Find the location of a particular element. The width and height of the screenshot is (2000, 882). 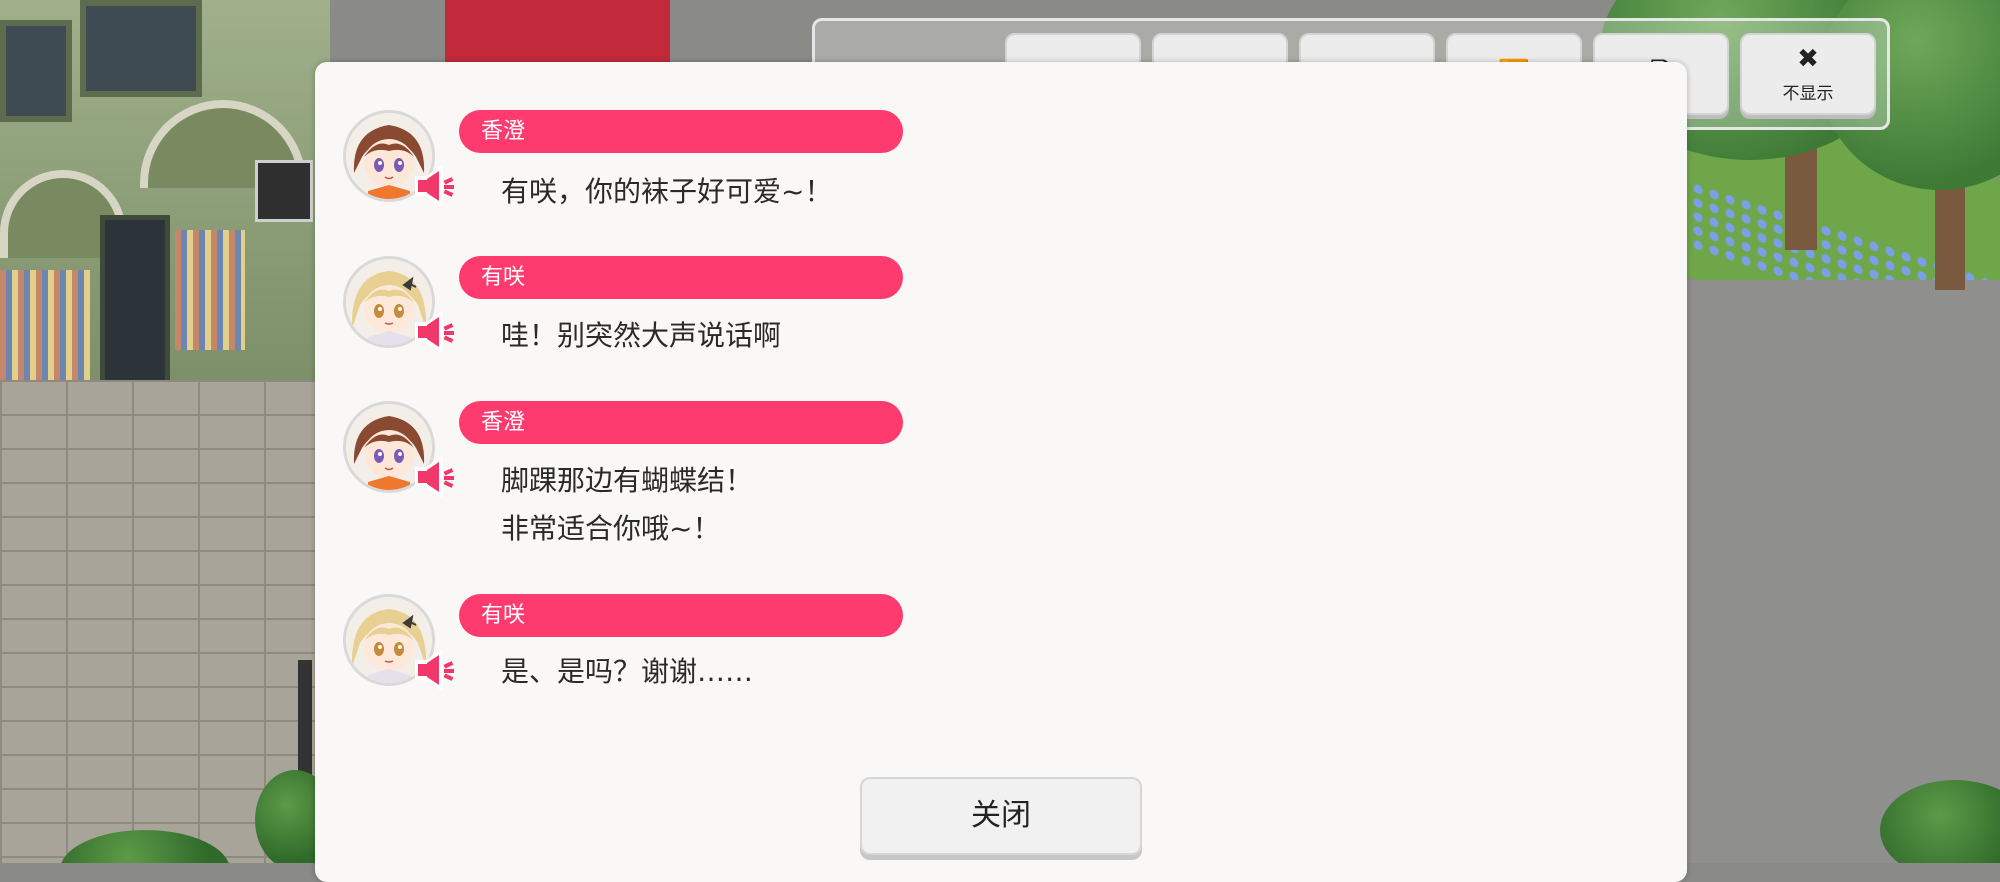

dialogue-line: 非常适合你哦~！ is located at coordinates (611, 528).